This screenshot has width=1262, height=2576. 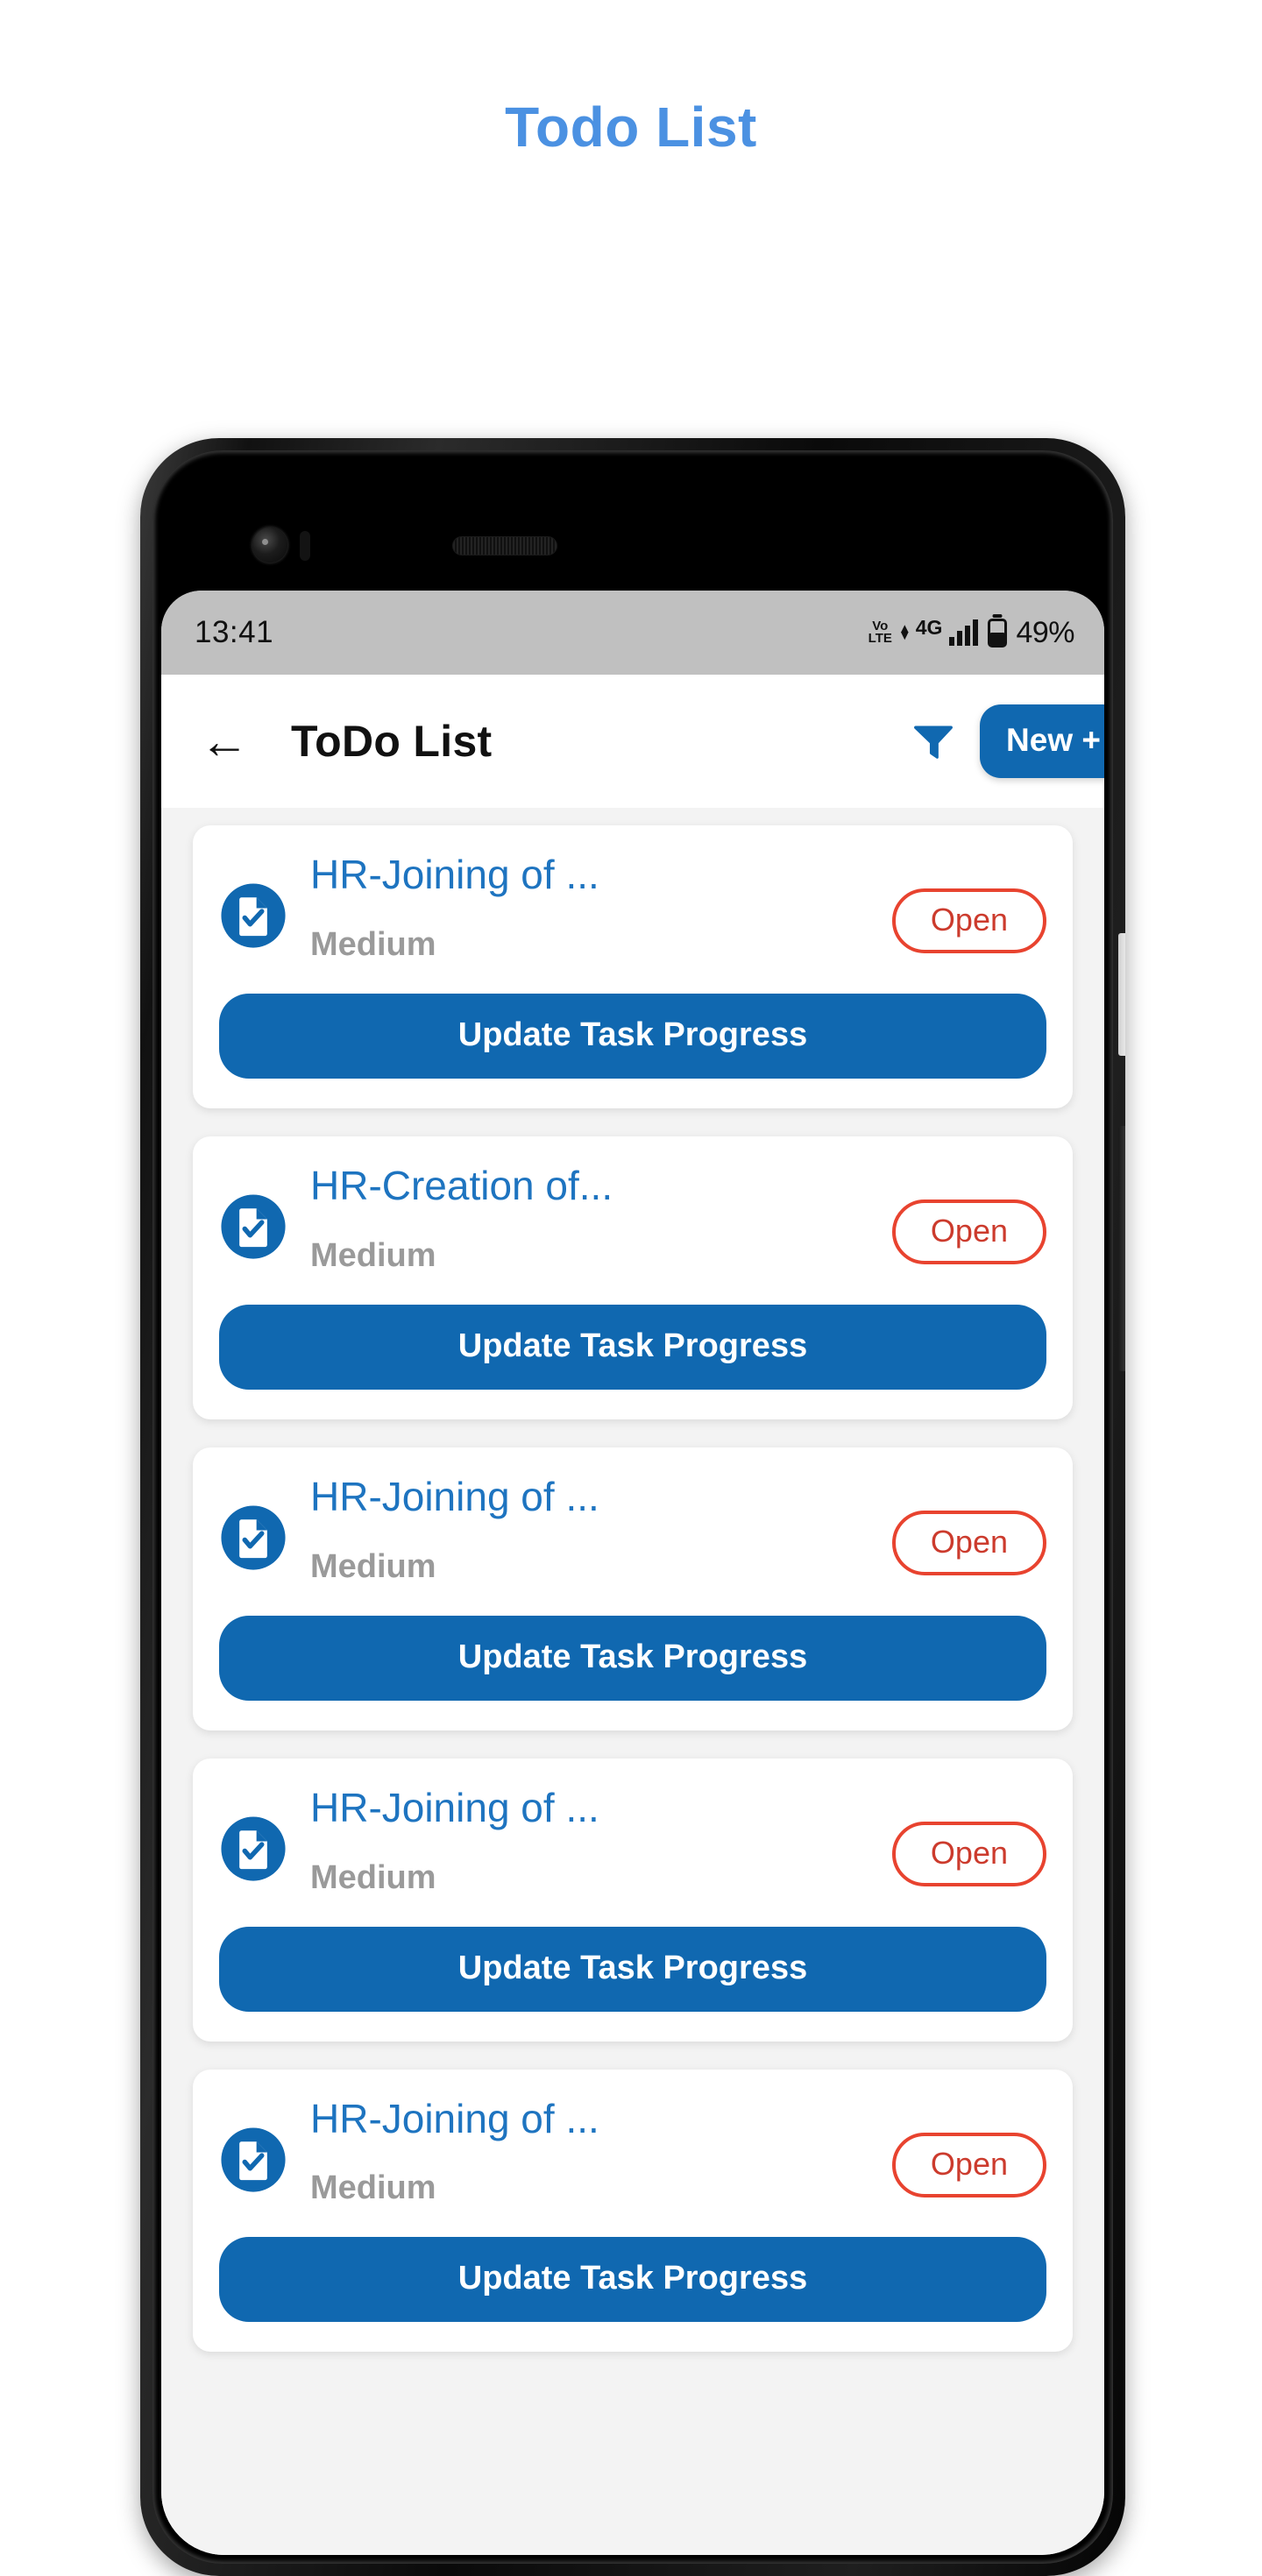 I want to click on app-bar-actions: New +, so click(x=1007, y=741).